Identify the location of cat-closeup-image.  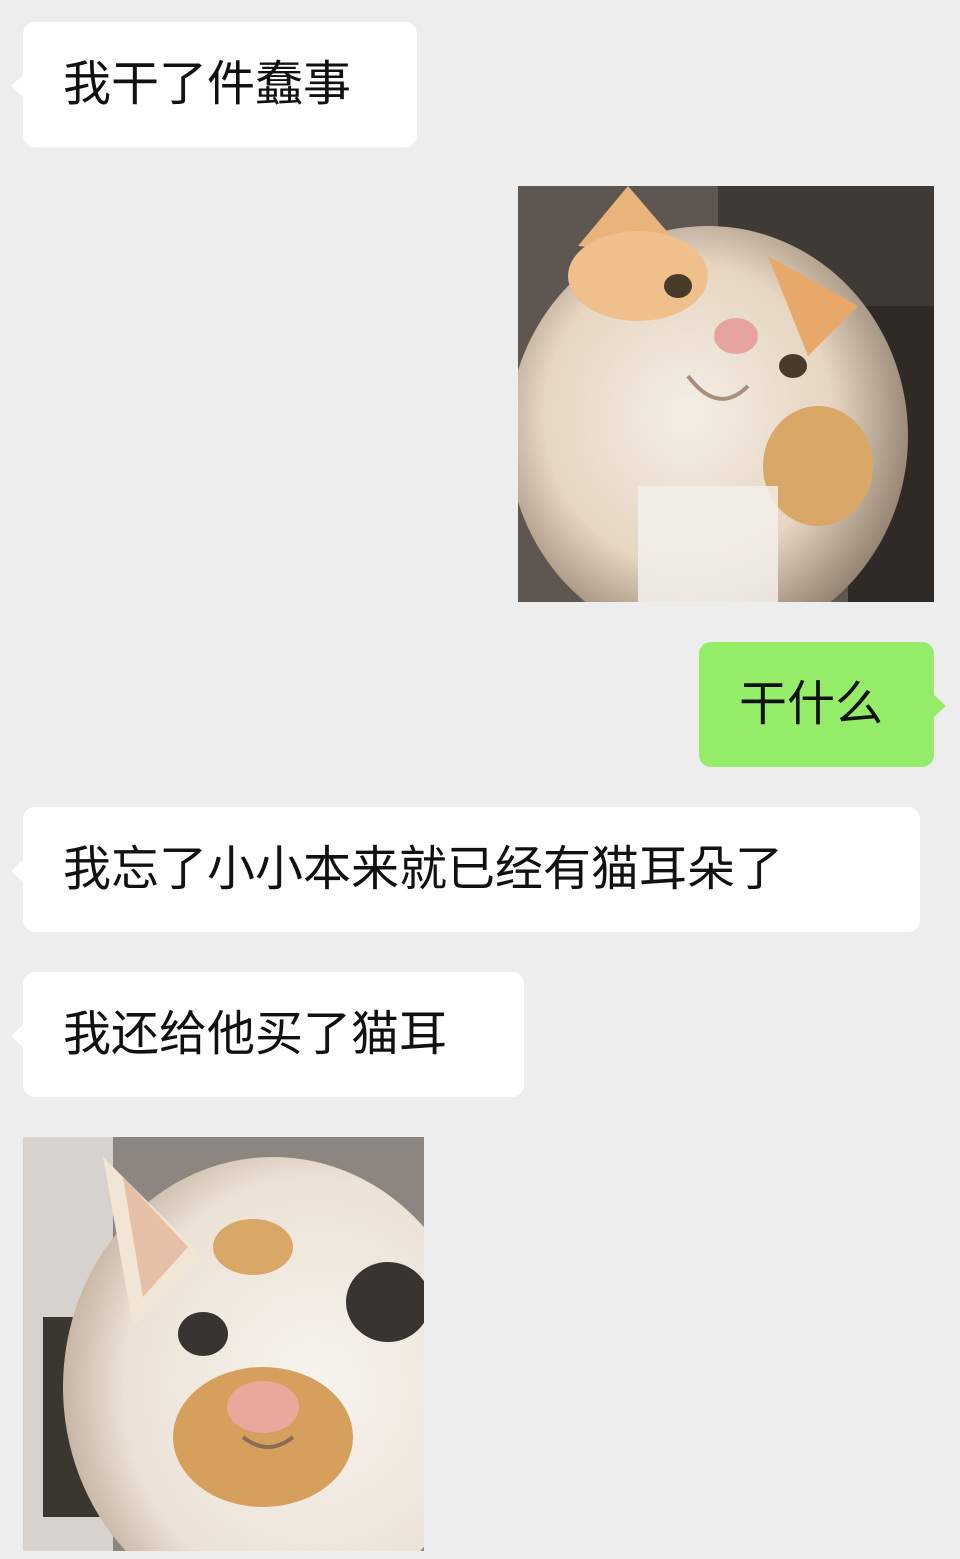
(223, 1344).